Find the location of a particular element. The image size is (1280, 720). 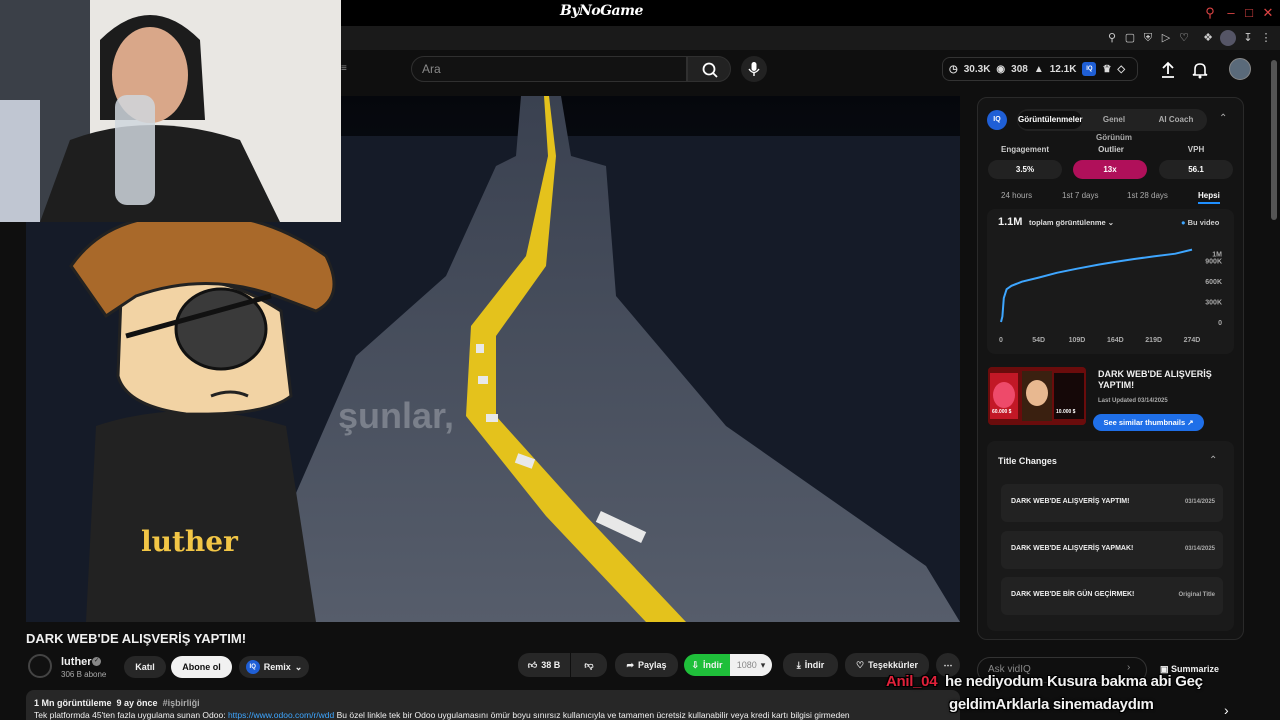

external-link-icon: ↗ is located at coordinates (1190, 422).